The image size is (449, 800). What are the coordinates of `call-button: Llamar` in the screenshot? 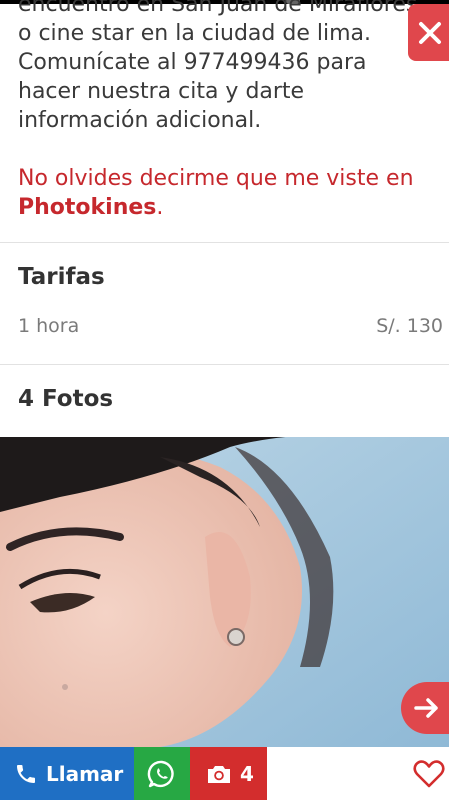 It's located at (67, 773).